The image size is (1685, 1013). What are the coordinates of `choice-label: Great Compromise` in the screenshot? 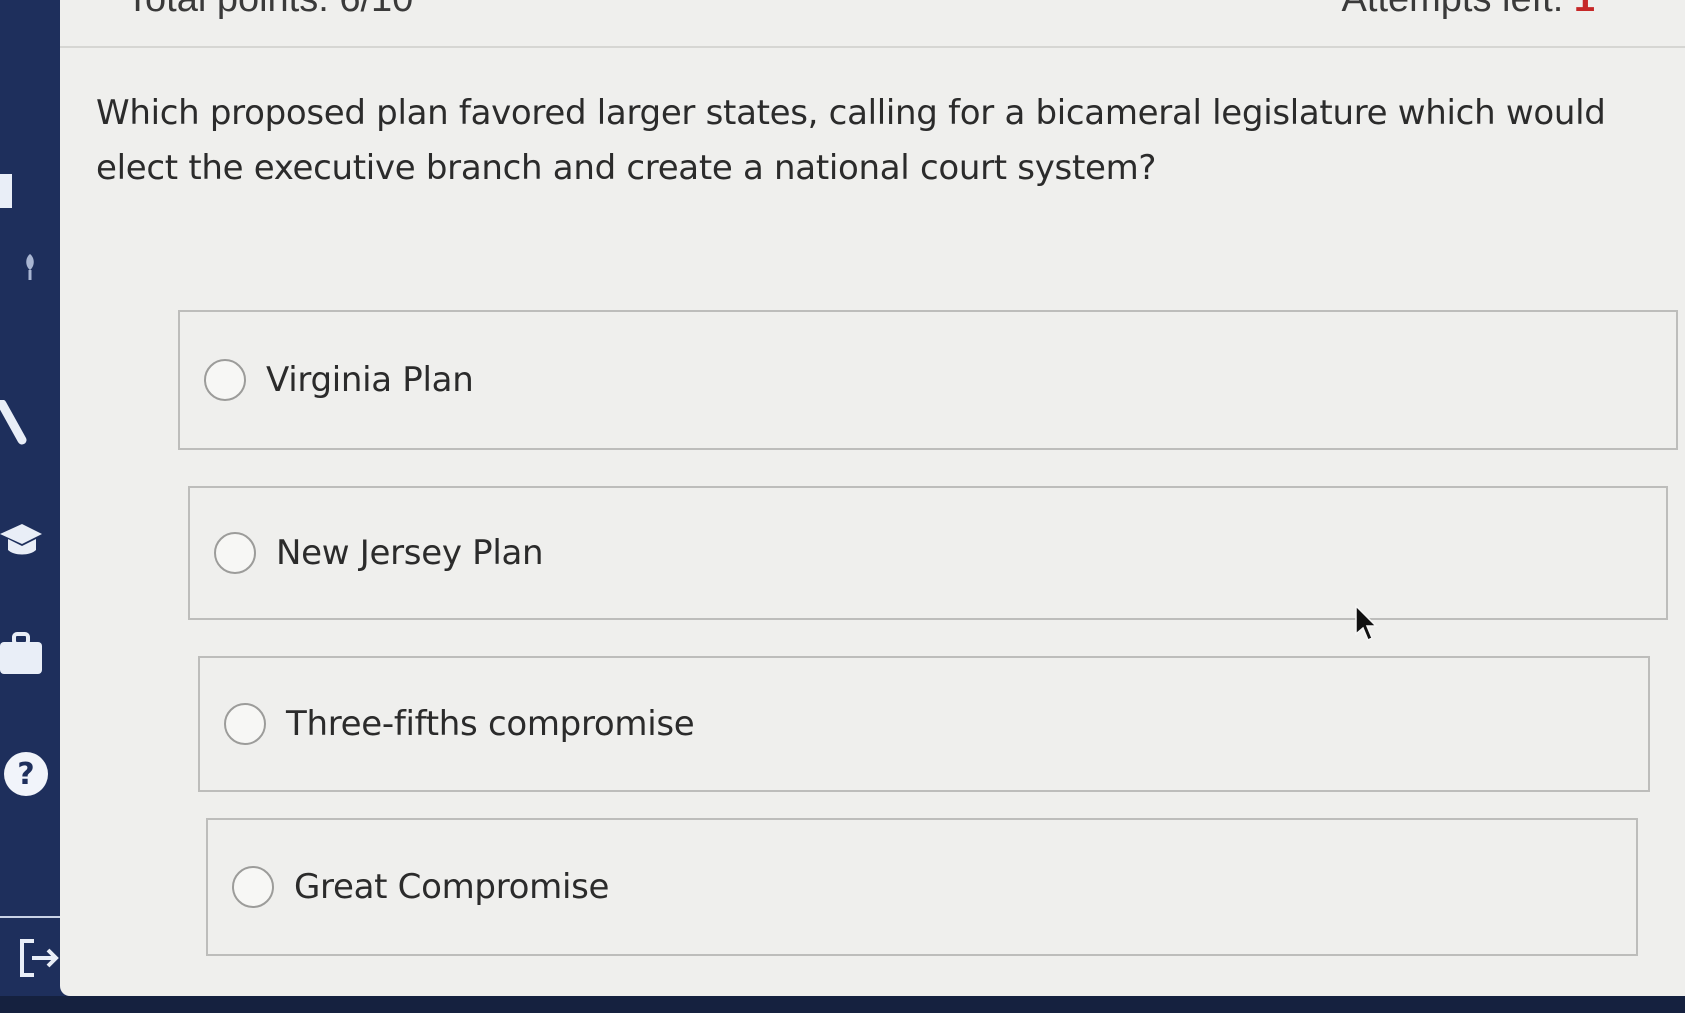 It's located at (452, 887).